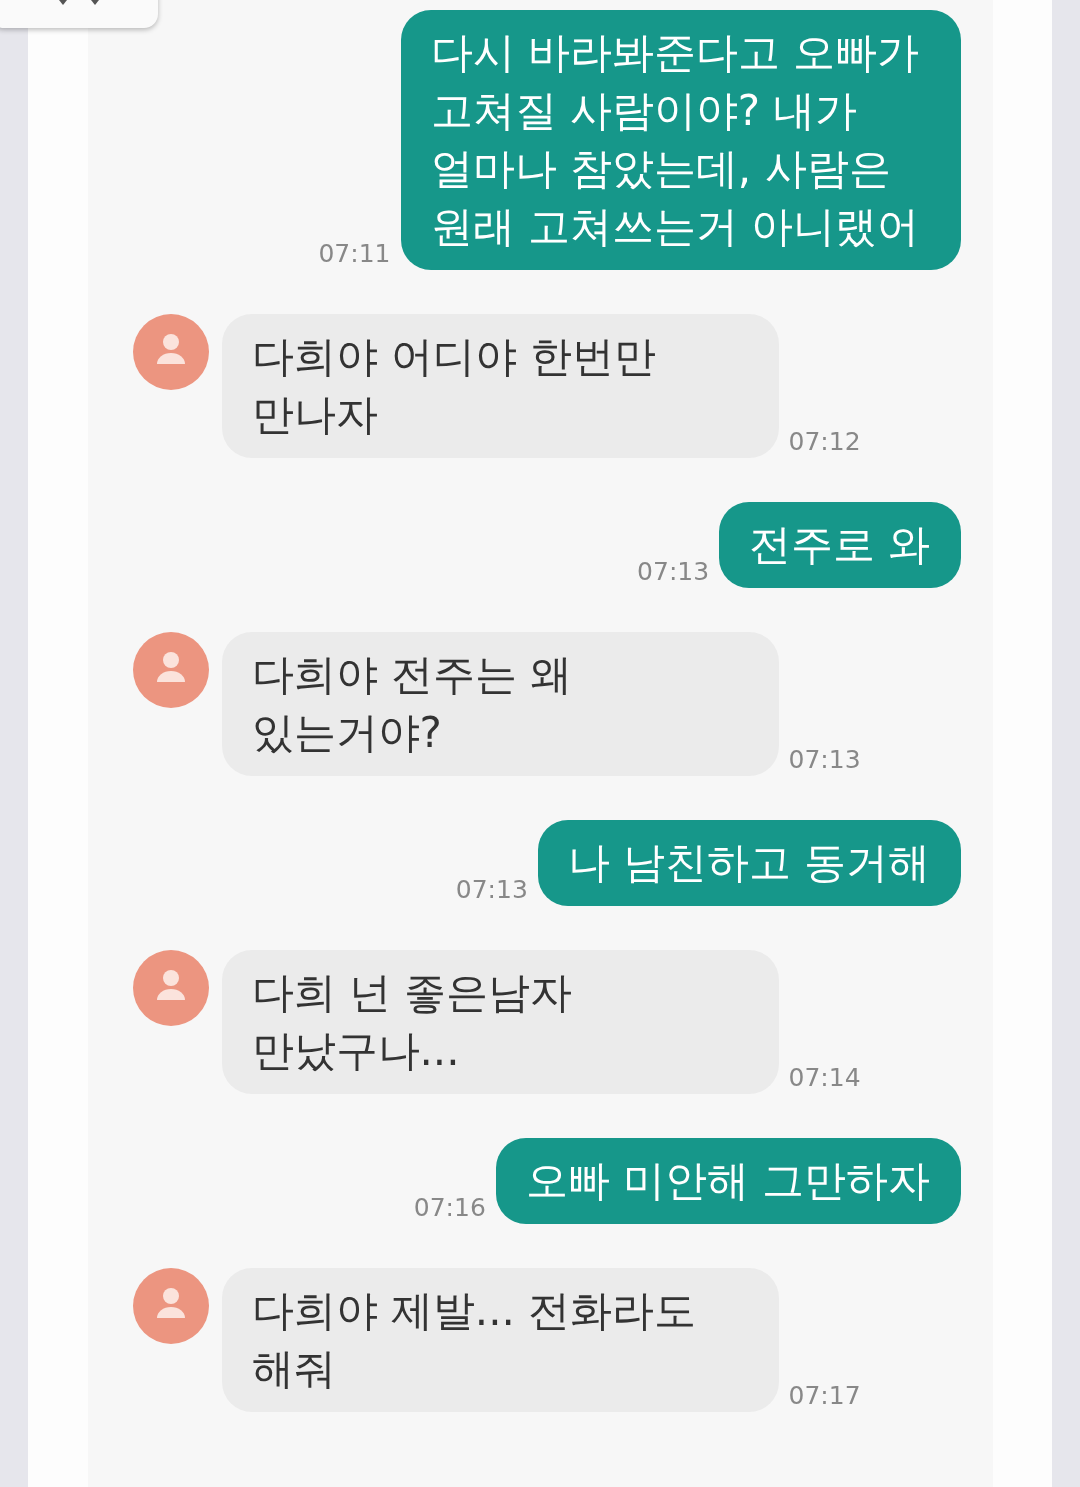 This screenshot has width=1080, height=1487. Describe the element at coordinates (449, 1208) in the screenshot. I see `message-time: 07:16` at that location.